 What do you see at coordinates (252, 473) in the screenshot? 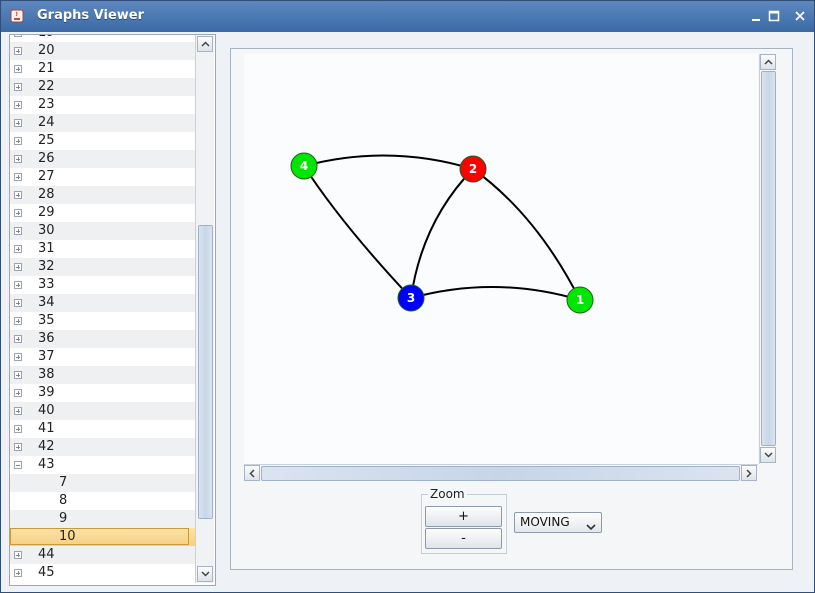
I see `scroll-left-button` at bounding box center [252, 473].